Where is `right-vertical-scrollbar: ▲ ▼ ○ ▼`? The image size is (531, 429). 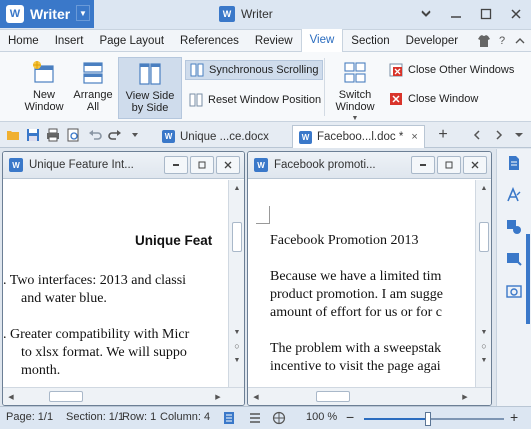
right-vertical-scrollbar: ▲ ▼ ○ ▼ is located at coordinates (483, 283).